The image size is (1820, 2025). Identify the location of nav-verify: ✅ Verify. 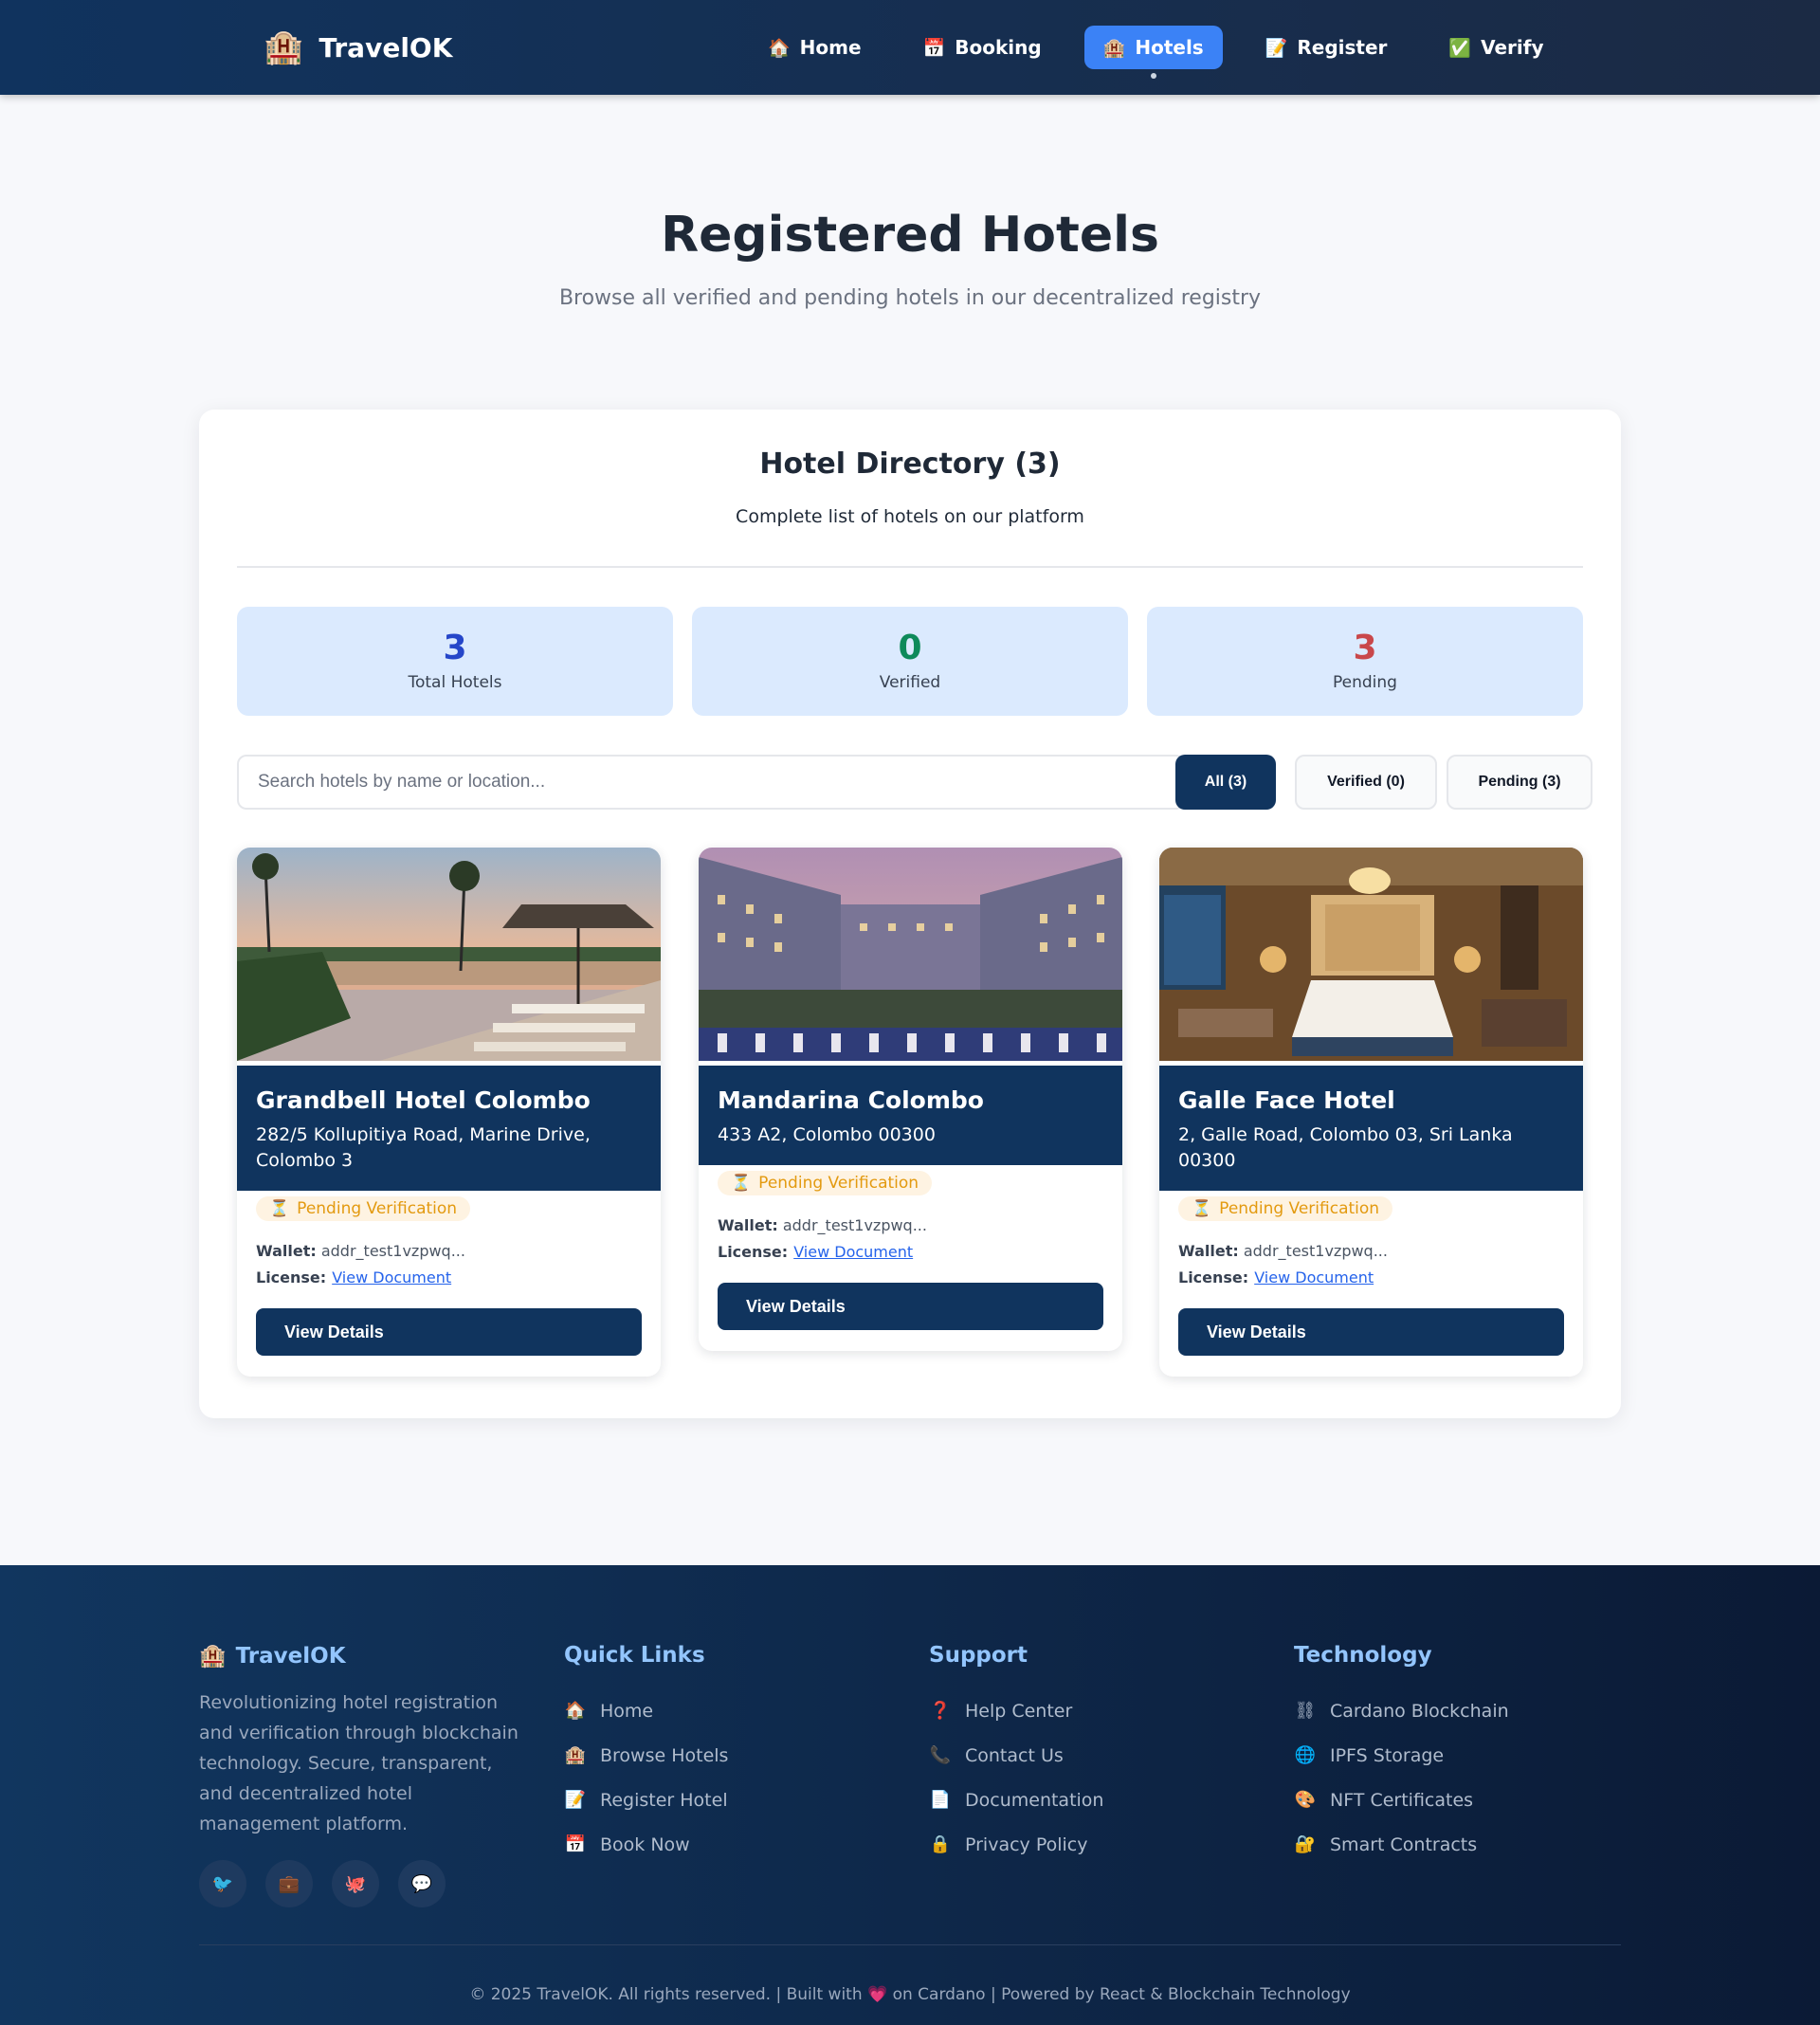
(1495, 47).